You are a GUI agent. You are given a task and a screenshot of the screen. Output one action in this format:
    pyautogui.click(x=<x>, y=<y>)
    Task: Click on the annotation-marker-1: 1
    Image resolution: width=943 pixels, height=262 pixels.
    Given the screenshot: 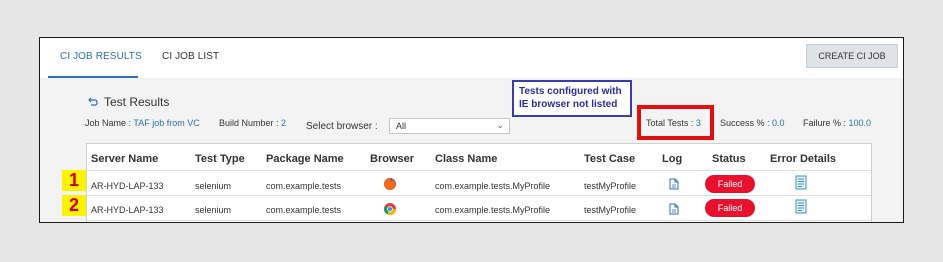 What is the action you would take?
    pyautogui.click(x=74, y=180)
    